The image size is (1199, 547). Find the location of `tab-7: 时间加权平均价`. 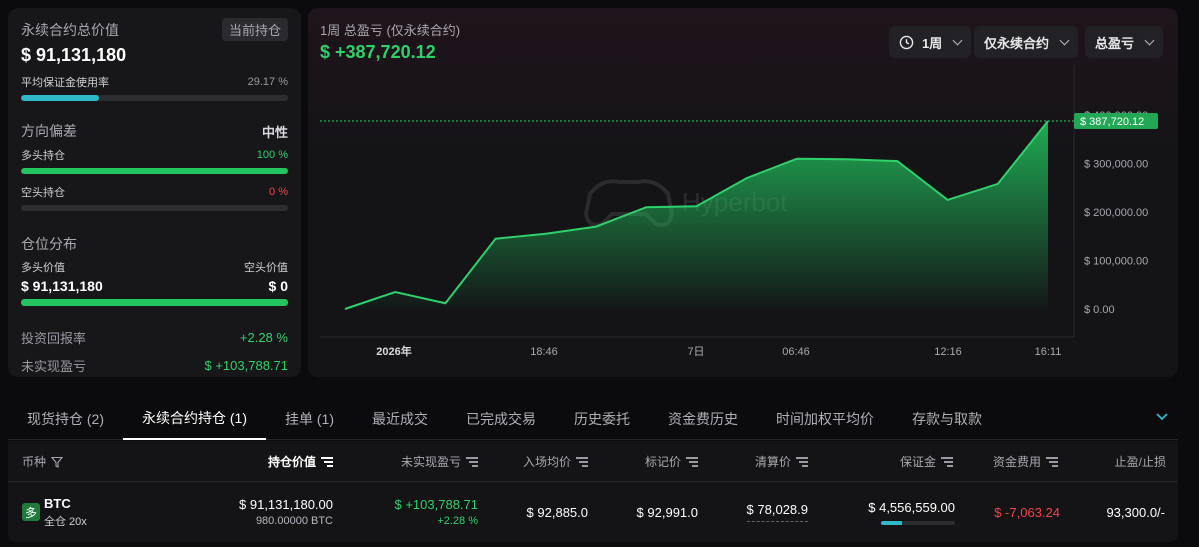

tab-7: 时间加权平均价 is located at coordinates (825, 419).